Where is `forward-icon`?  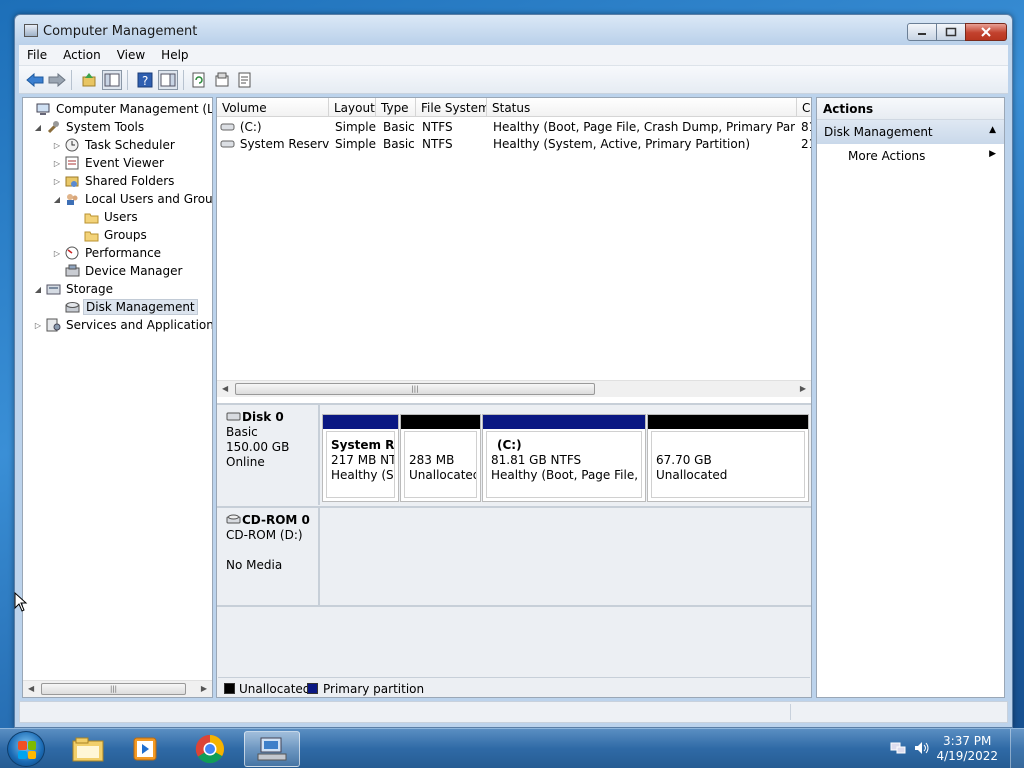
forward-icon is located at coordinates (57, 80).